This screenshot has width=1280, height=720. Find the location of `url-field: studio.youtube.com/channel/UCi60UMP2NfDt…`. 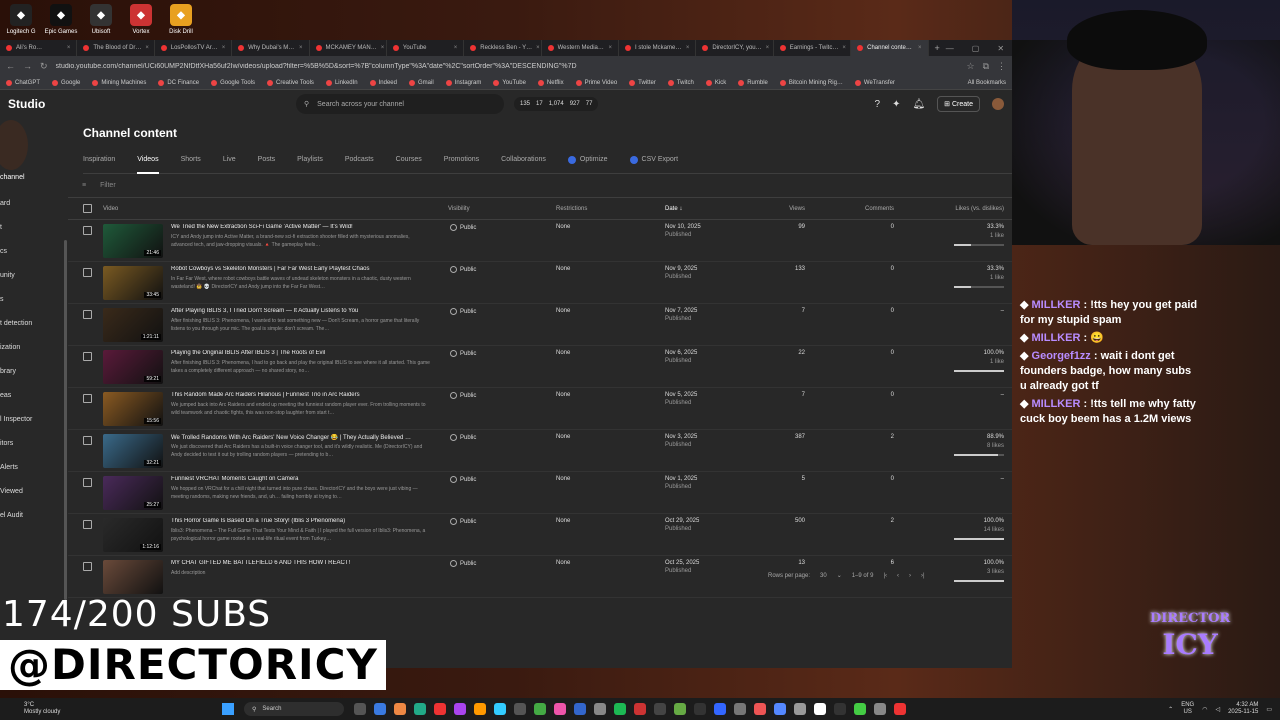

url-field: studio.youtube.com/channel/UCi60UMP2NfDt… is located at coordinates (507, 66).